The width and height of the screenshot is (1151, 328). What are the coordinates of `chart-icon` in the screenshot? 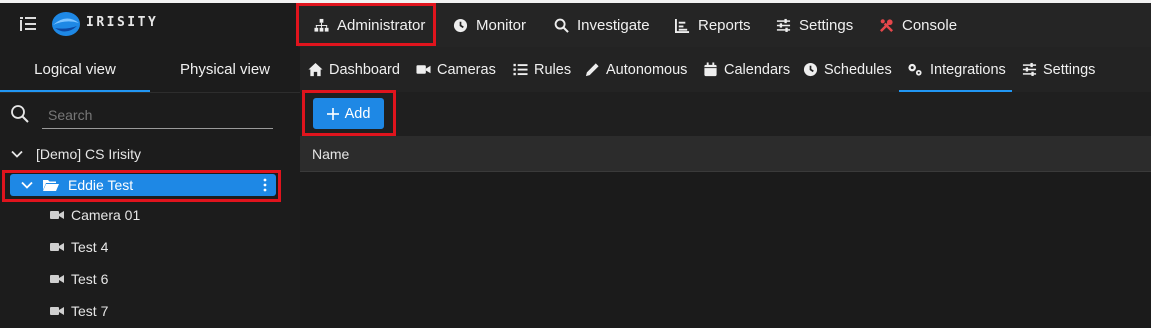 It's located at (682, 25).